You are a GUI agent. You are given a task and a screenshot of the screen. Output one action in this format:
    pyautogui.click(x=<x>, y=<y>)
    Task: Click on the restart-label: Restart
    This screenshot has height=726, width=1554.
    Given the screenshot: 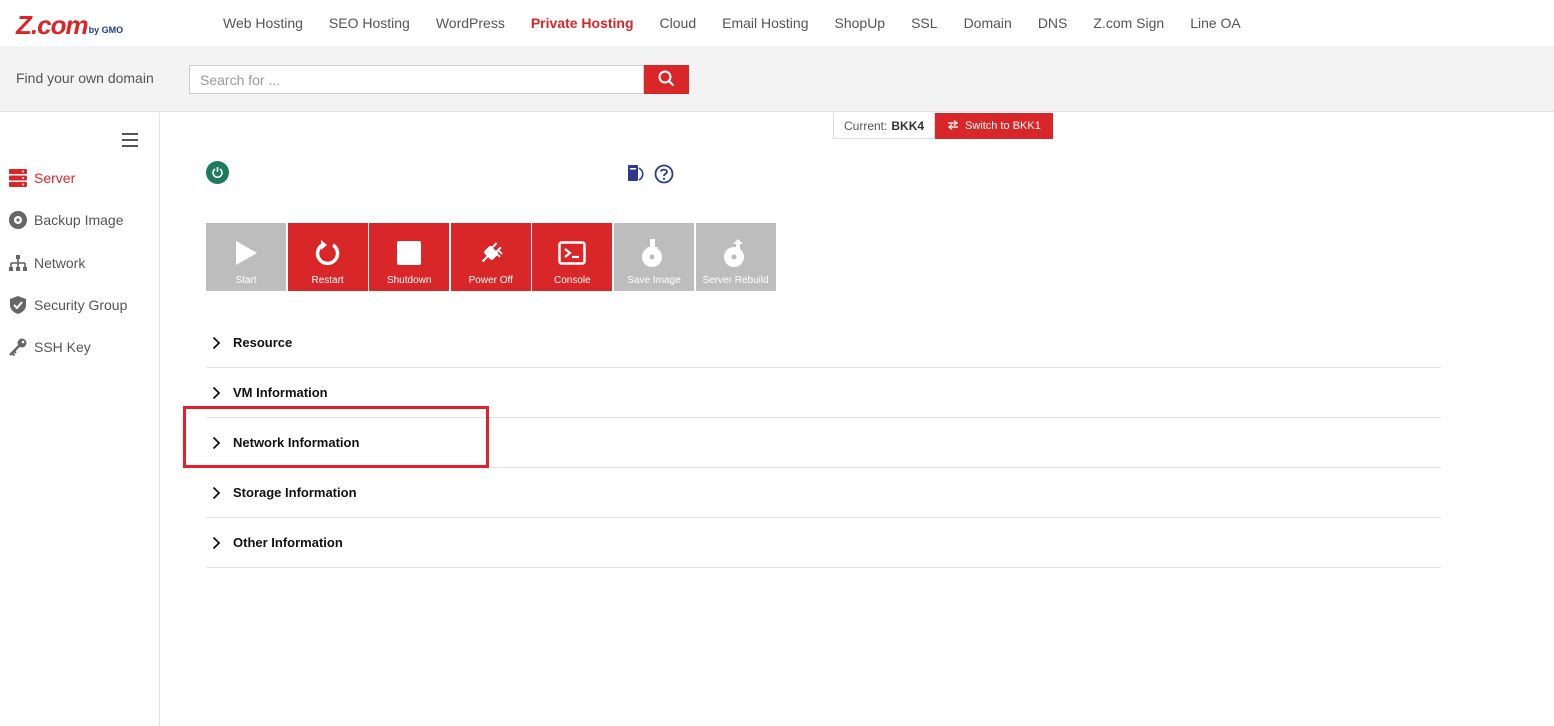 What is the action you would take?
    pyautogui.click(x=327, y=280)
    